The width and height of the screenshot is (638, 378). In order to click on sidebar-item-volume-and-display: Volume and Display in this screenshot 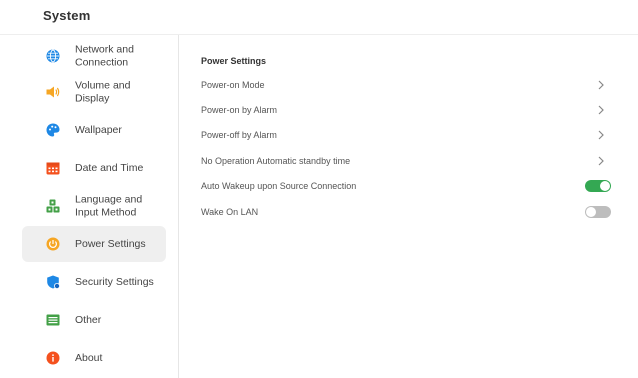, I will do `click(94, 92)`.